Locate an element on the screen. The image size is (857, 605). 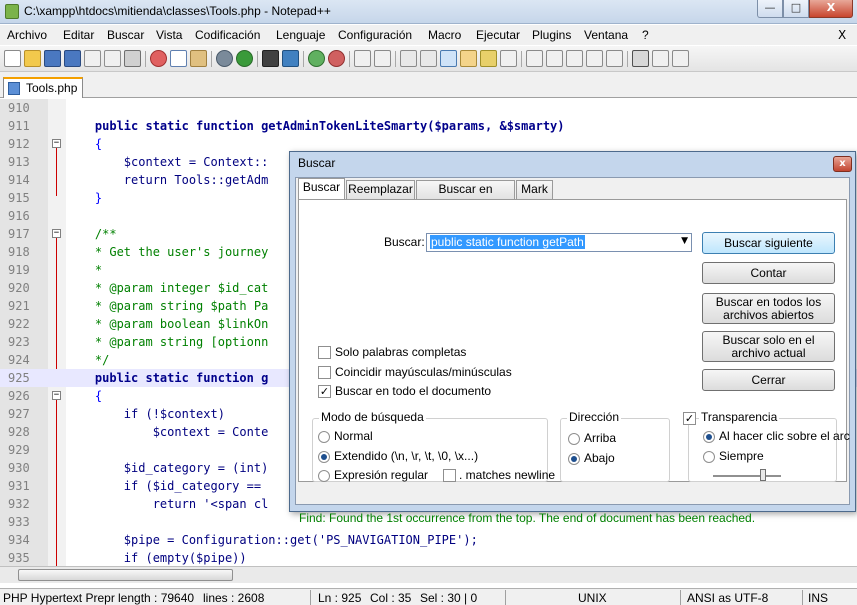
play-macro-icon is located at coordinates (574, 58).